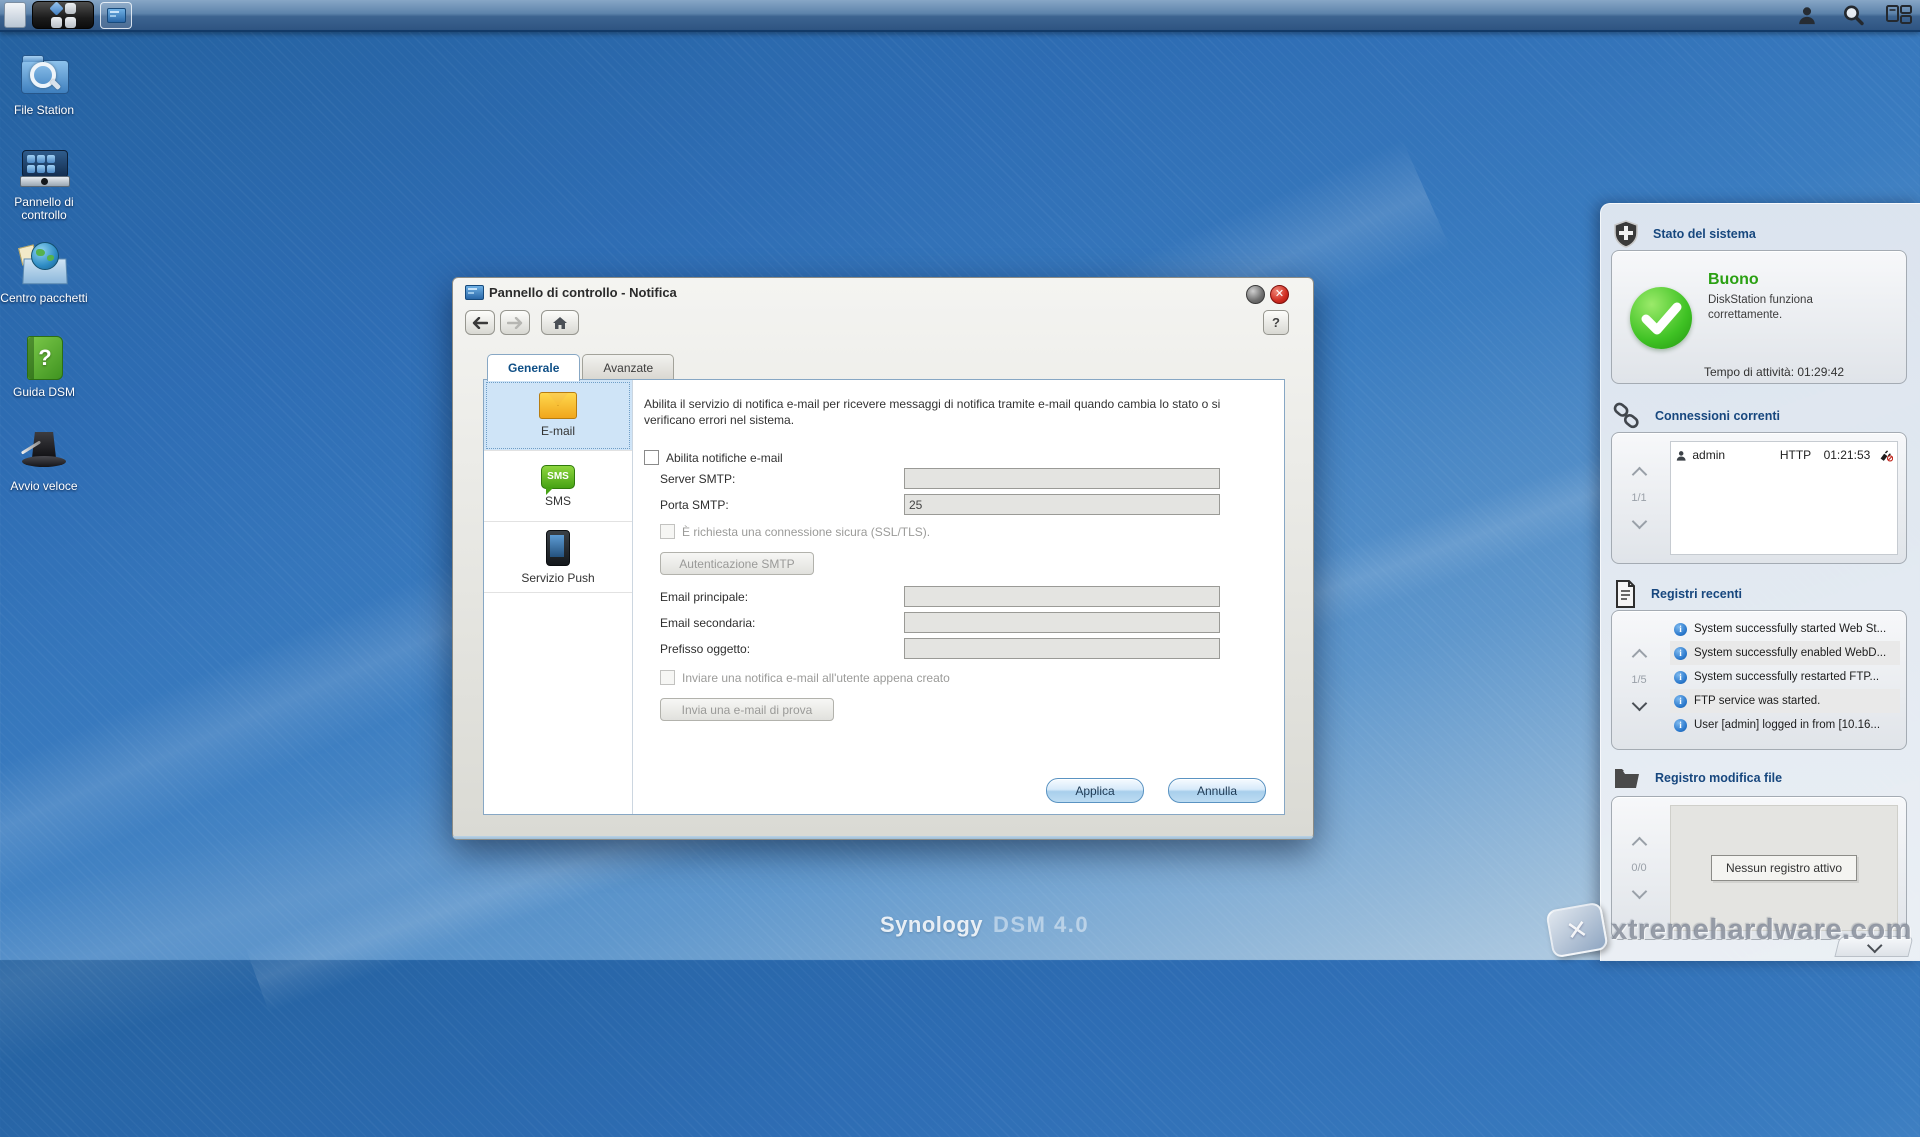 This screenshot has height=1137, width=1920. I want to click on connections-list: admin HTTP 01:21:53, so click(1784, 498).